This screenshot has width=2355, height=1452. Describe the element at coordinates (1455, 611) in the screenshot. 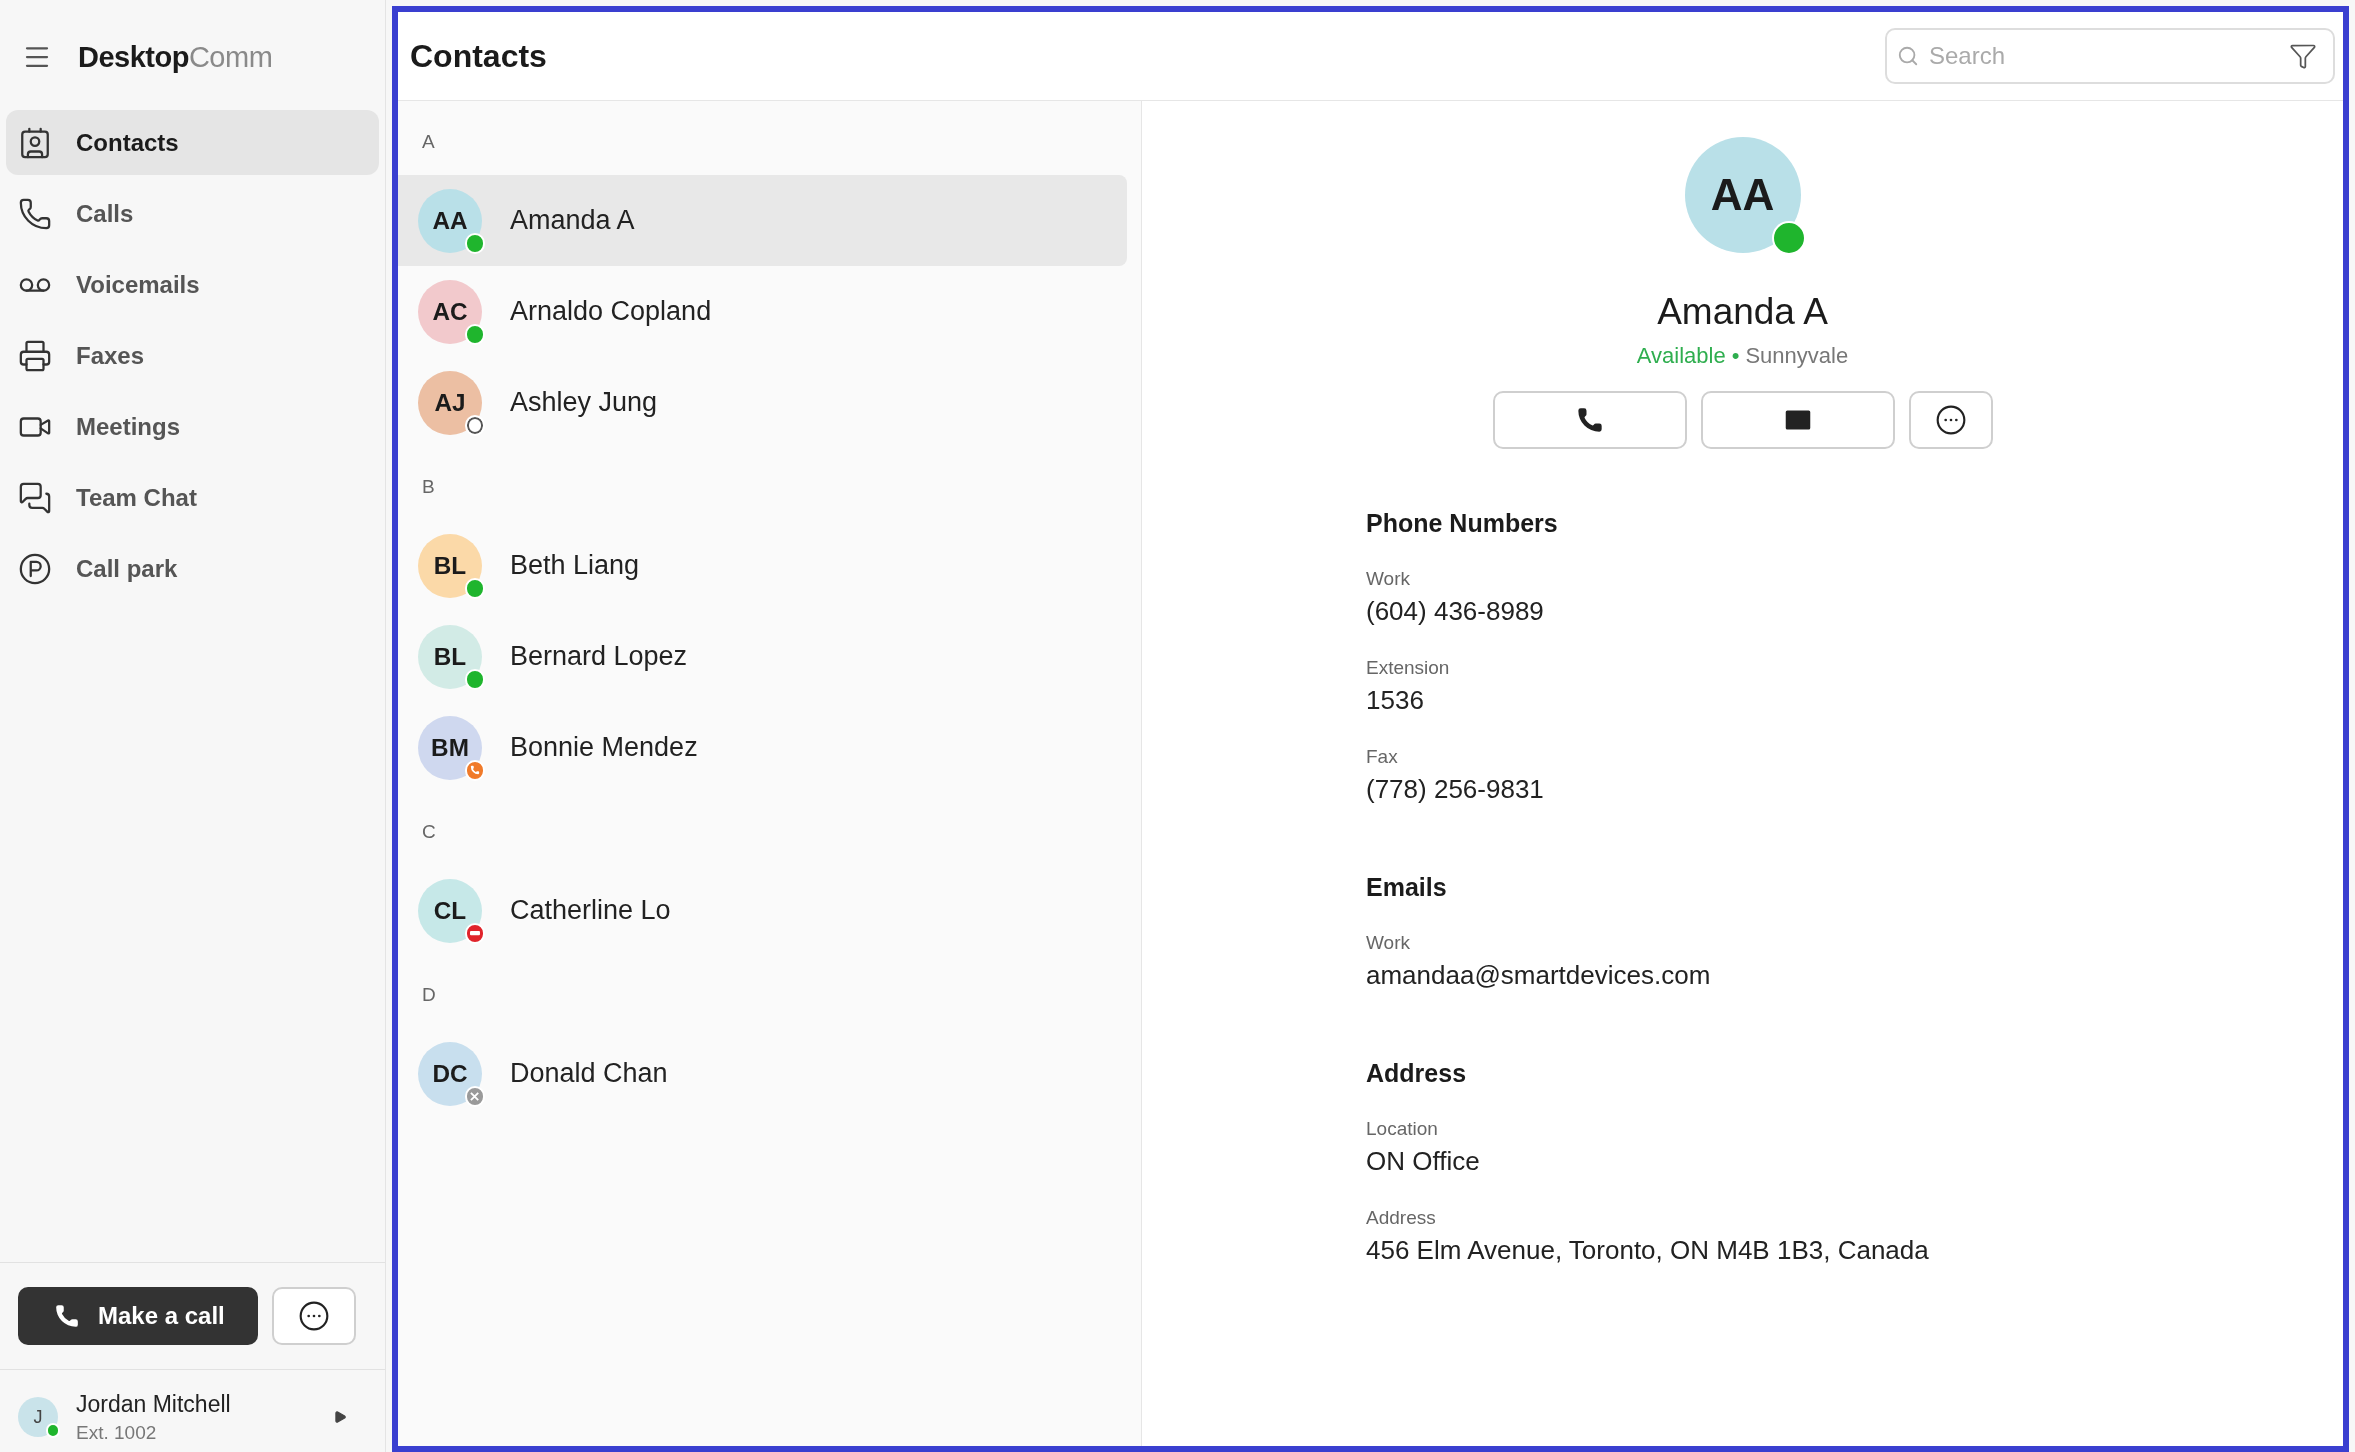

I see `field-value: (604) 436-8989` at that location.